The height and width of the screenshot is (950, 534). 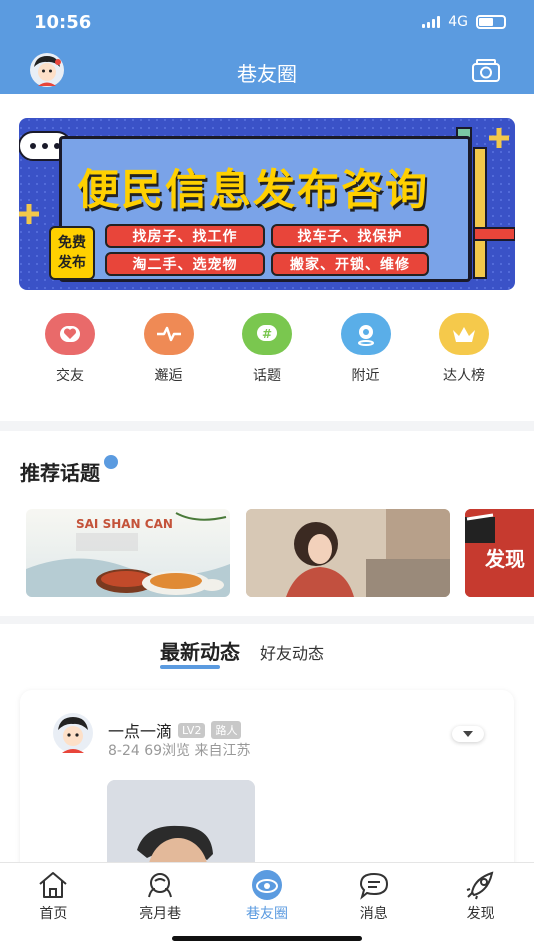 I want to click on battery-icon, so click(x=491, y=22).